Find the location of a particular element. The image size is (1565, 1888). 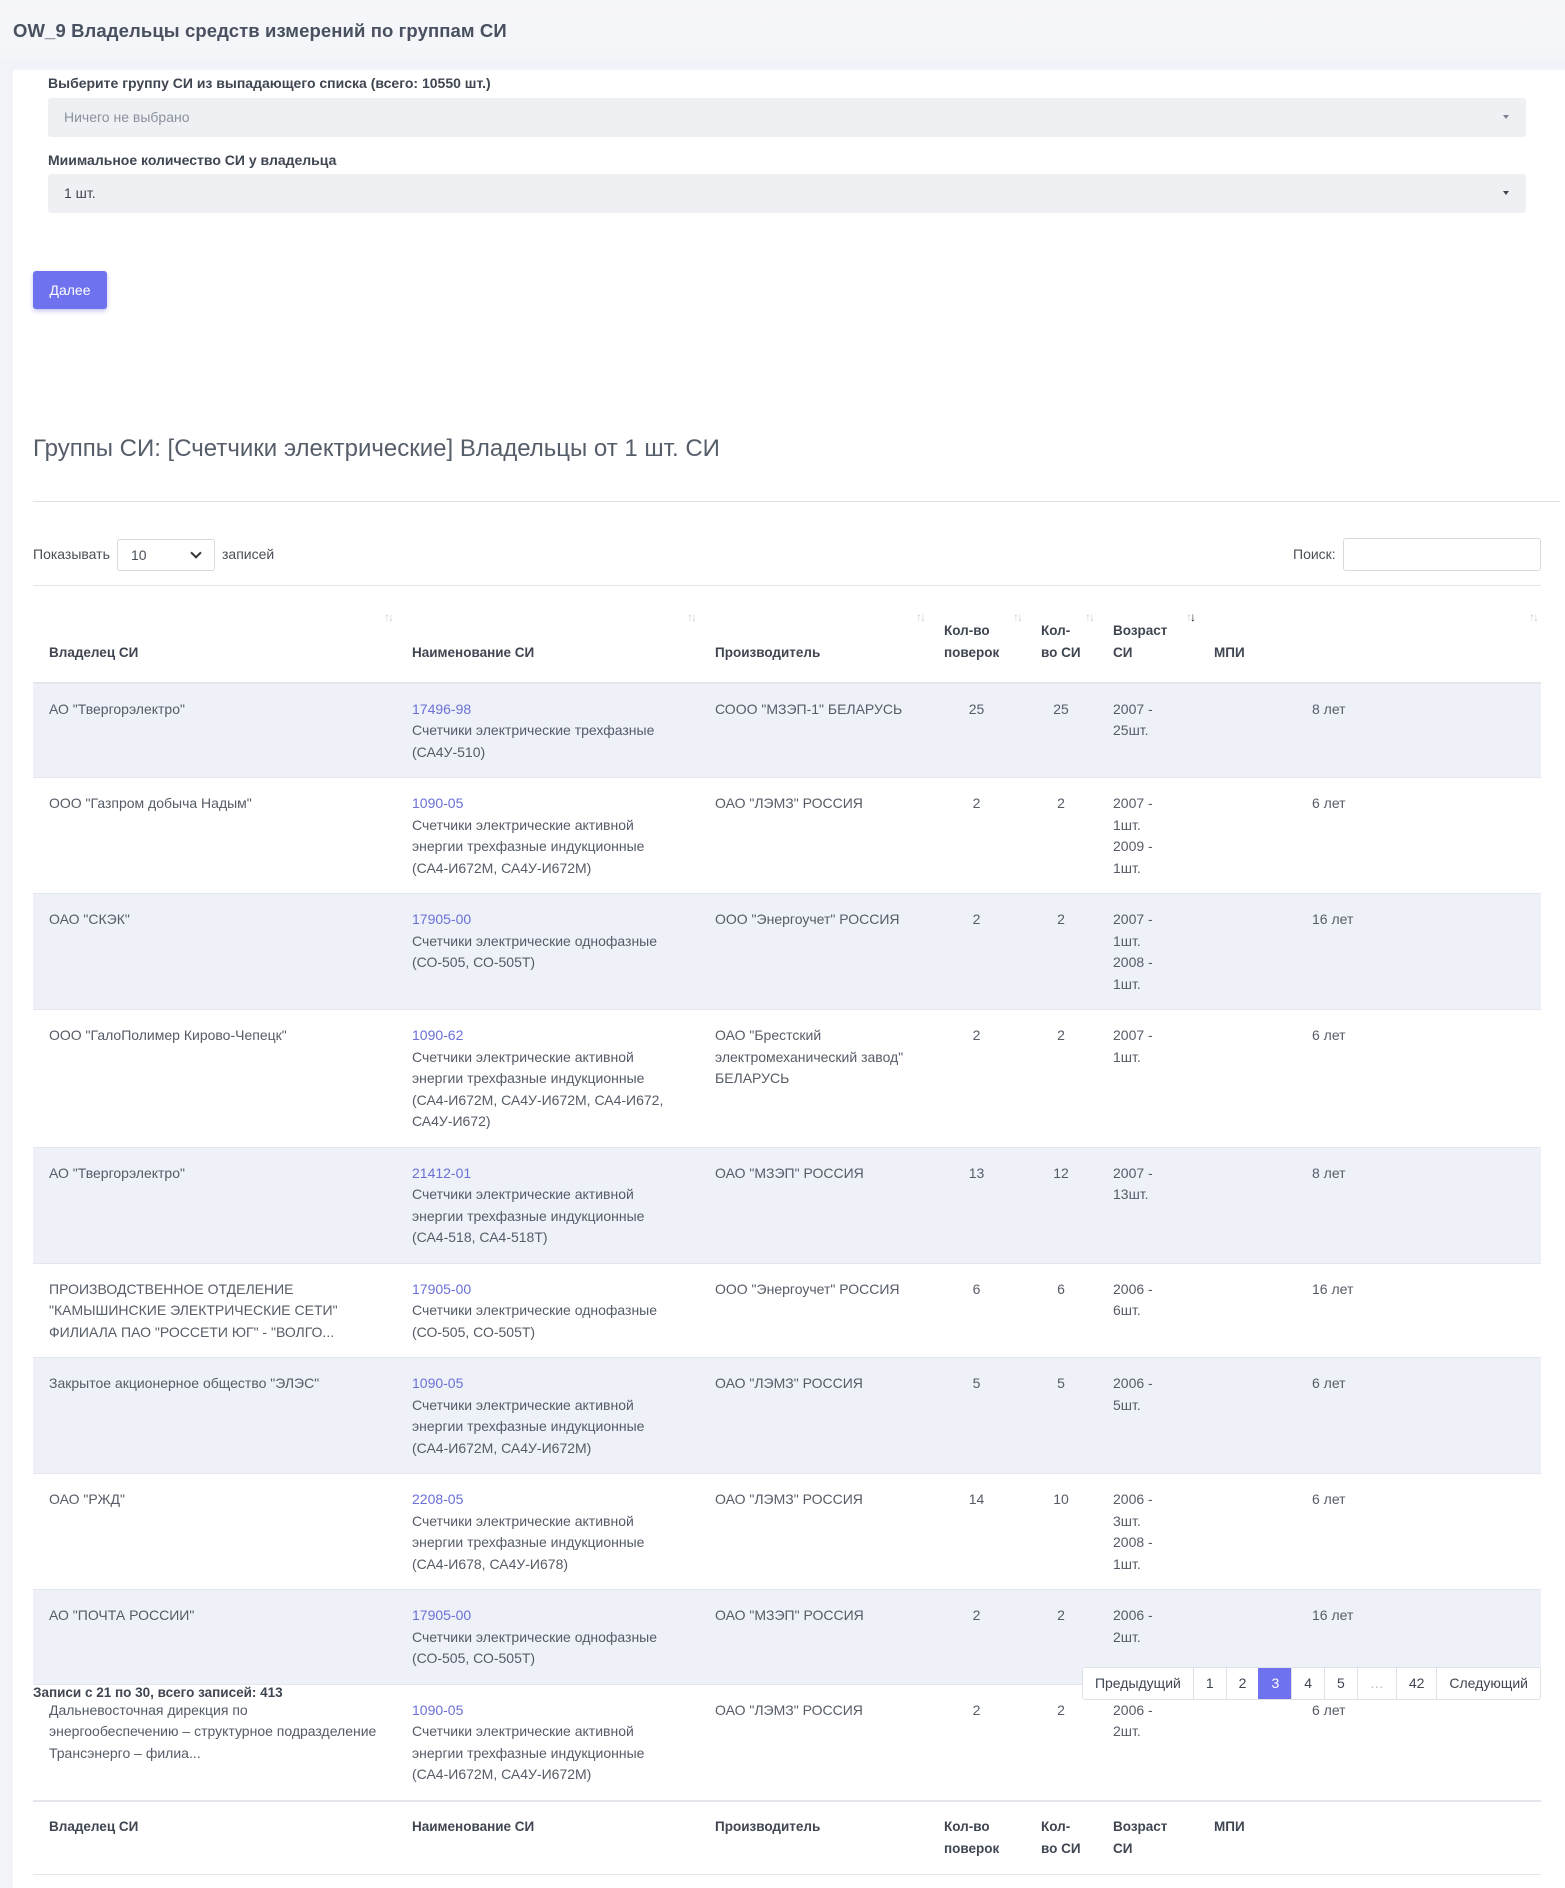

page-length-value: 10 is located at coordinates (139, 555).